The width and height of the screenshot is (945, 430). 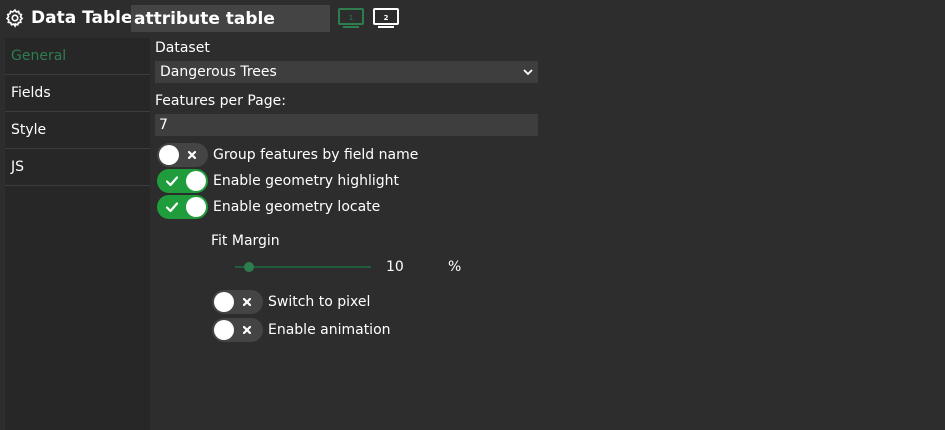 What do you see at coordinates (346, 72) in the screenshot?
I see `dataset-select: Dangerous Trees` at bounding box center [346, 72].